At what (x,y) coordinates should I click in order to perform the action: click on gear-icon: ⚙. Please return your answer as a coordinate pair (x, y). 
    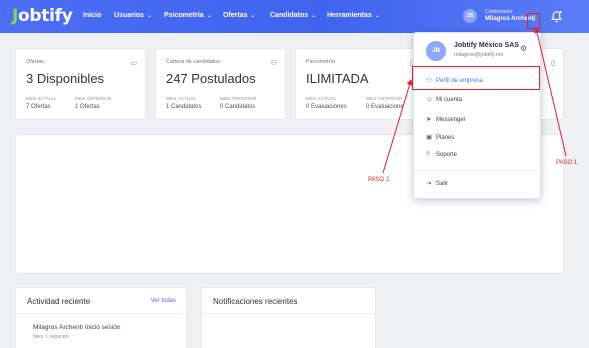
    Looking at the image, I should click on (523, 48).